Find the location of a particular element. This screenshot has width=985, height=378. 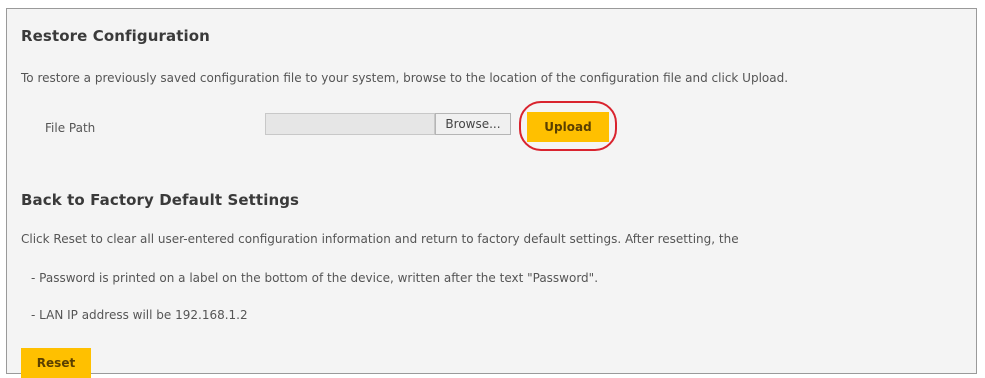

restore-configuration-title: Restore Configuration is located at coordinates (115, 36).